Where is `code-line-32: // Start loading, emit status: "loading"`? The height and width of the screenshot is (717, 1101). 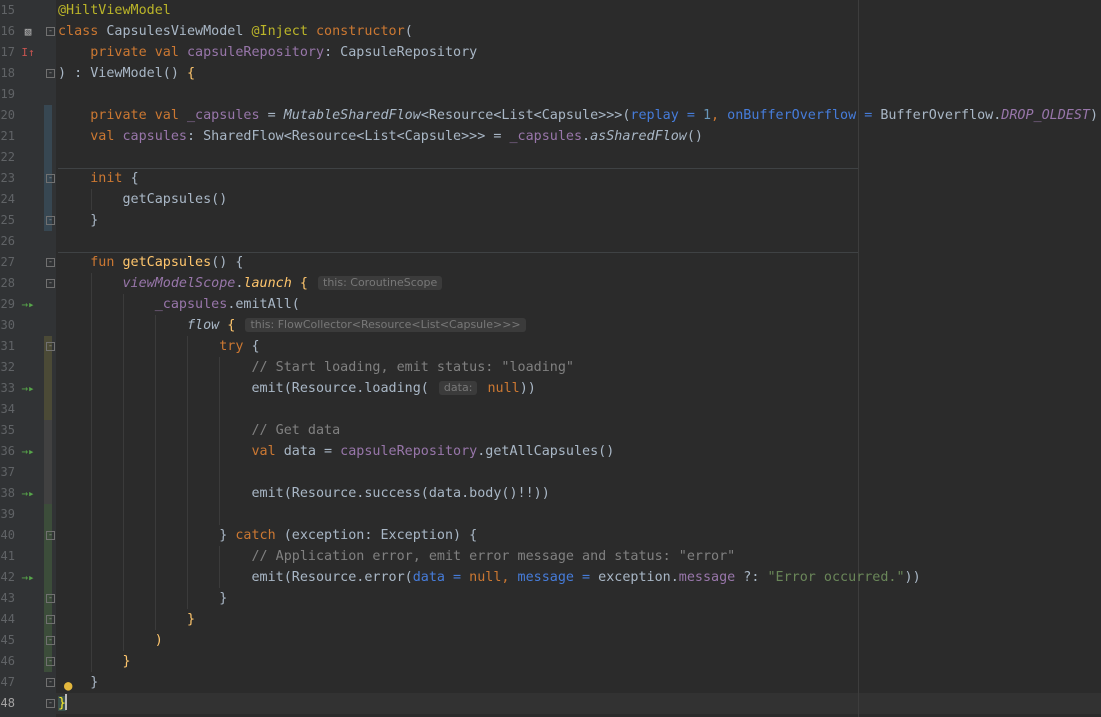 code-line-32: // Start loading, emit status: "loading" is located at coordinates (316, 367).